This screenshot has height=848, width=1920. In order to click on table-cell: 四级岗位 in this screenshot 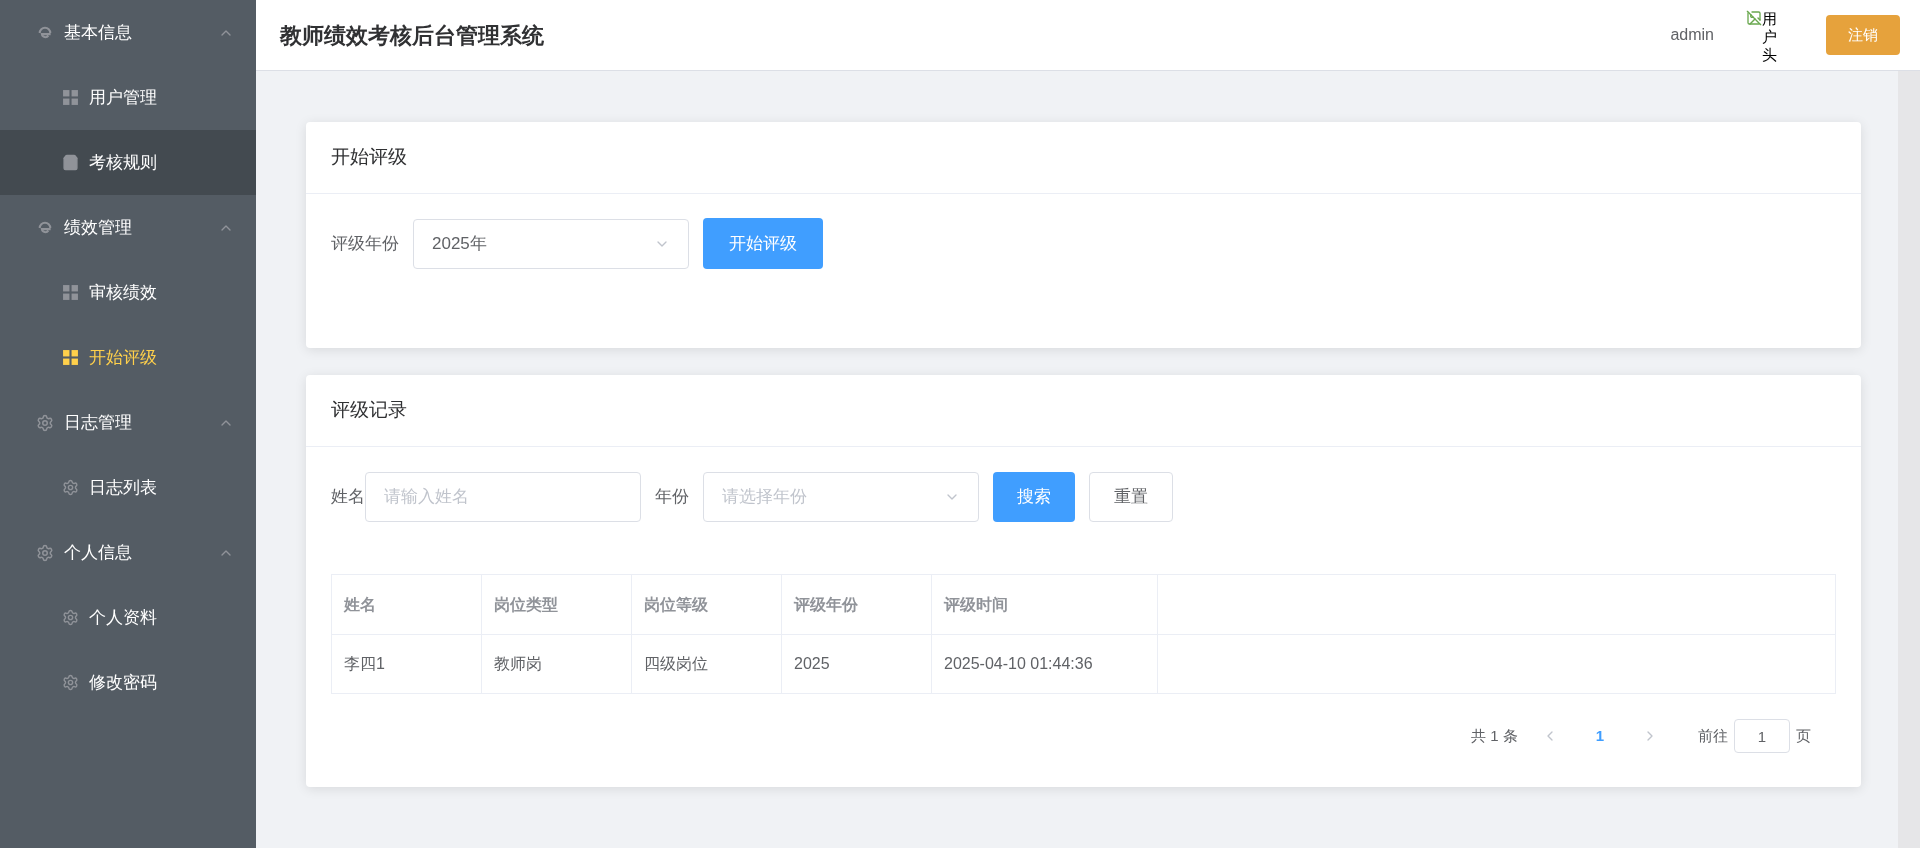, I will do `click(707, 664)`.